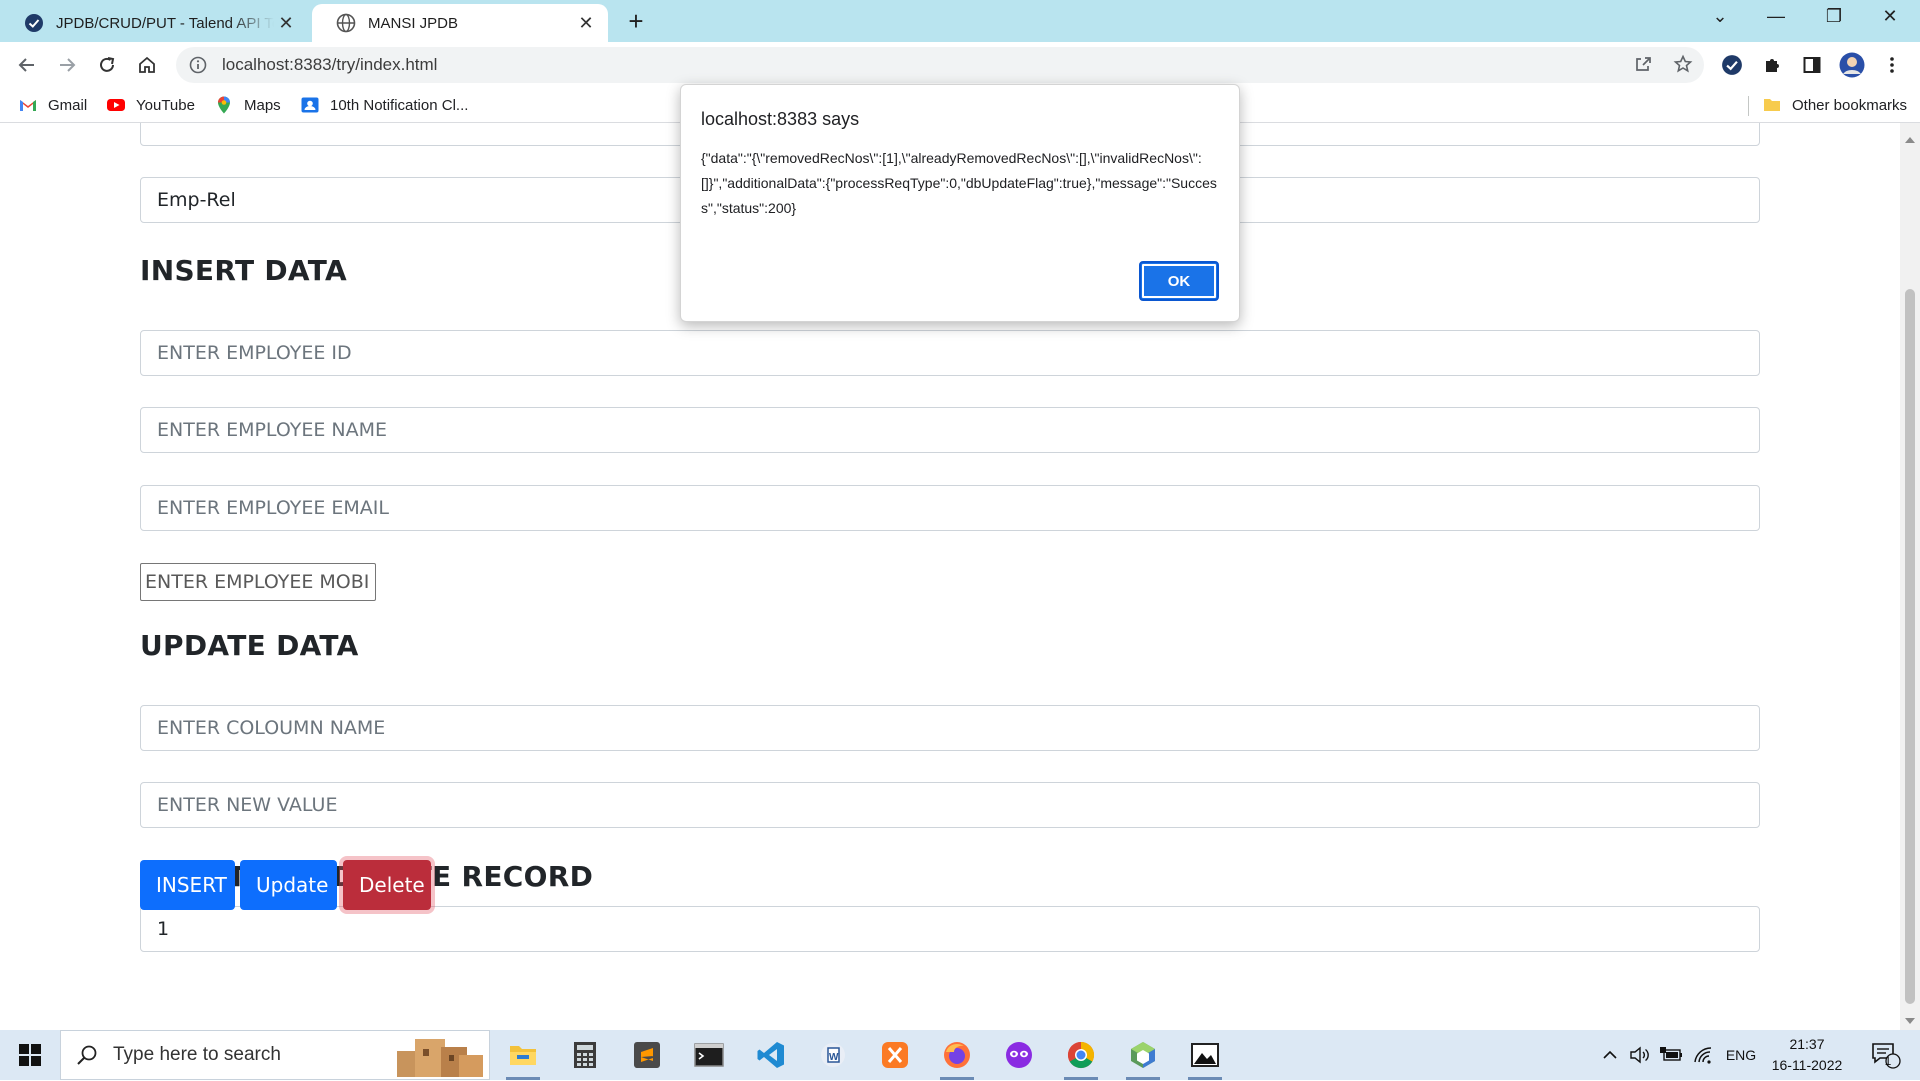 Image resolution: width=1920 pixels, height=1081 pixels. I want to click on record-number-input, so click(950, 929).